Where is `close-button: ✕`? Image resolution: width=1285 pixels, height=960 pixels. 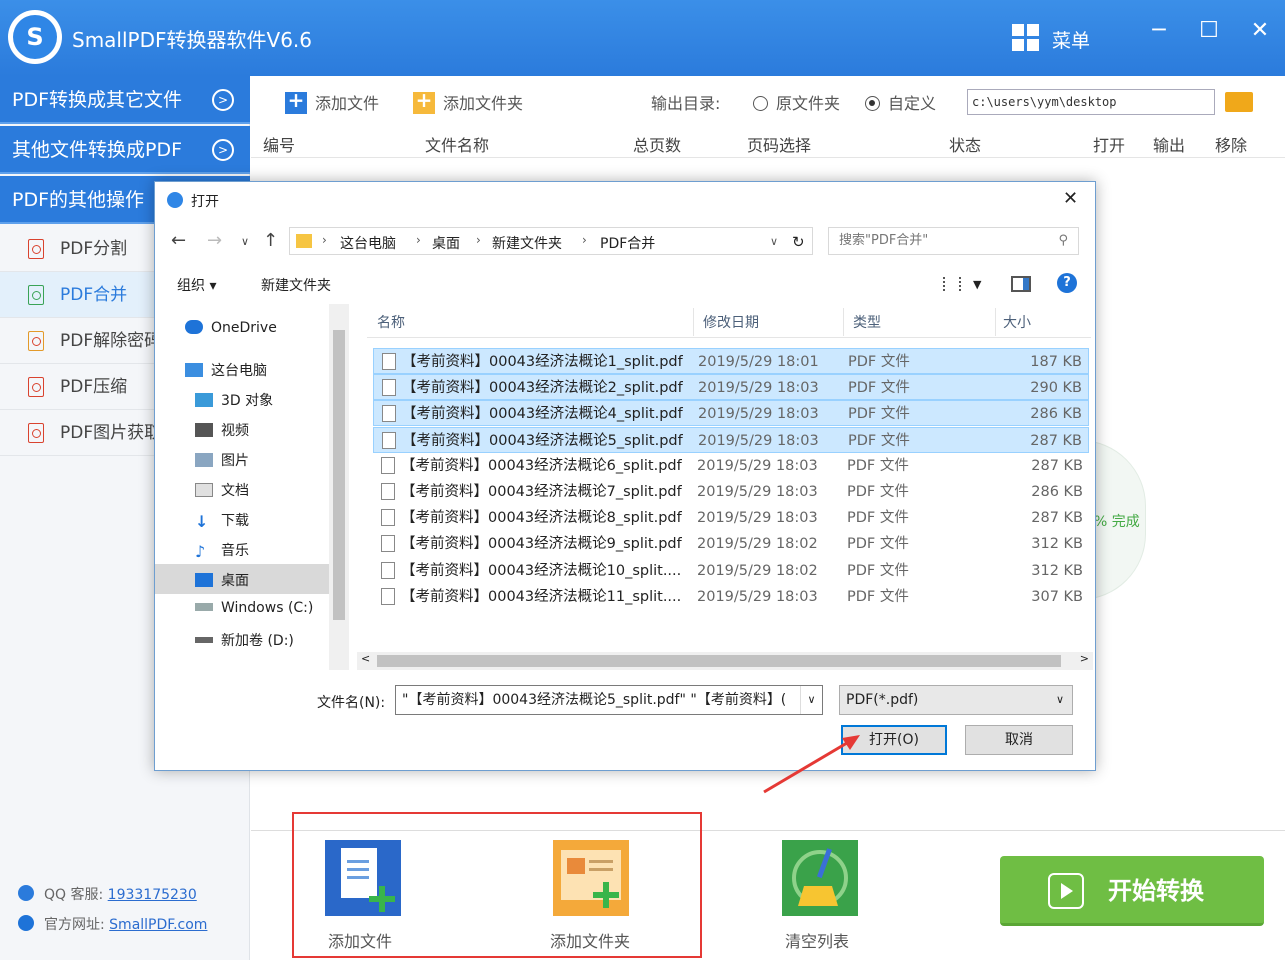
close-button: ✕ is located at coordinates (1260, 30).